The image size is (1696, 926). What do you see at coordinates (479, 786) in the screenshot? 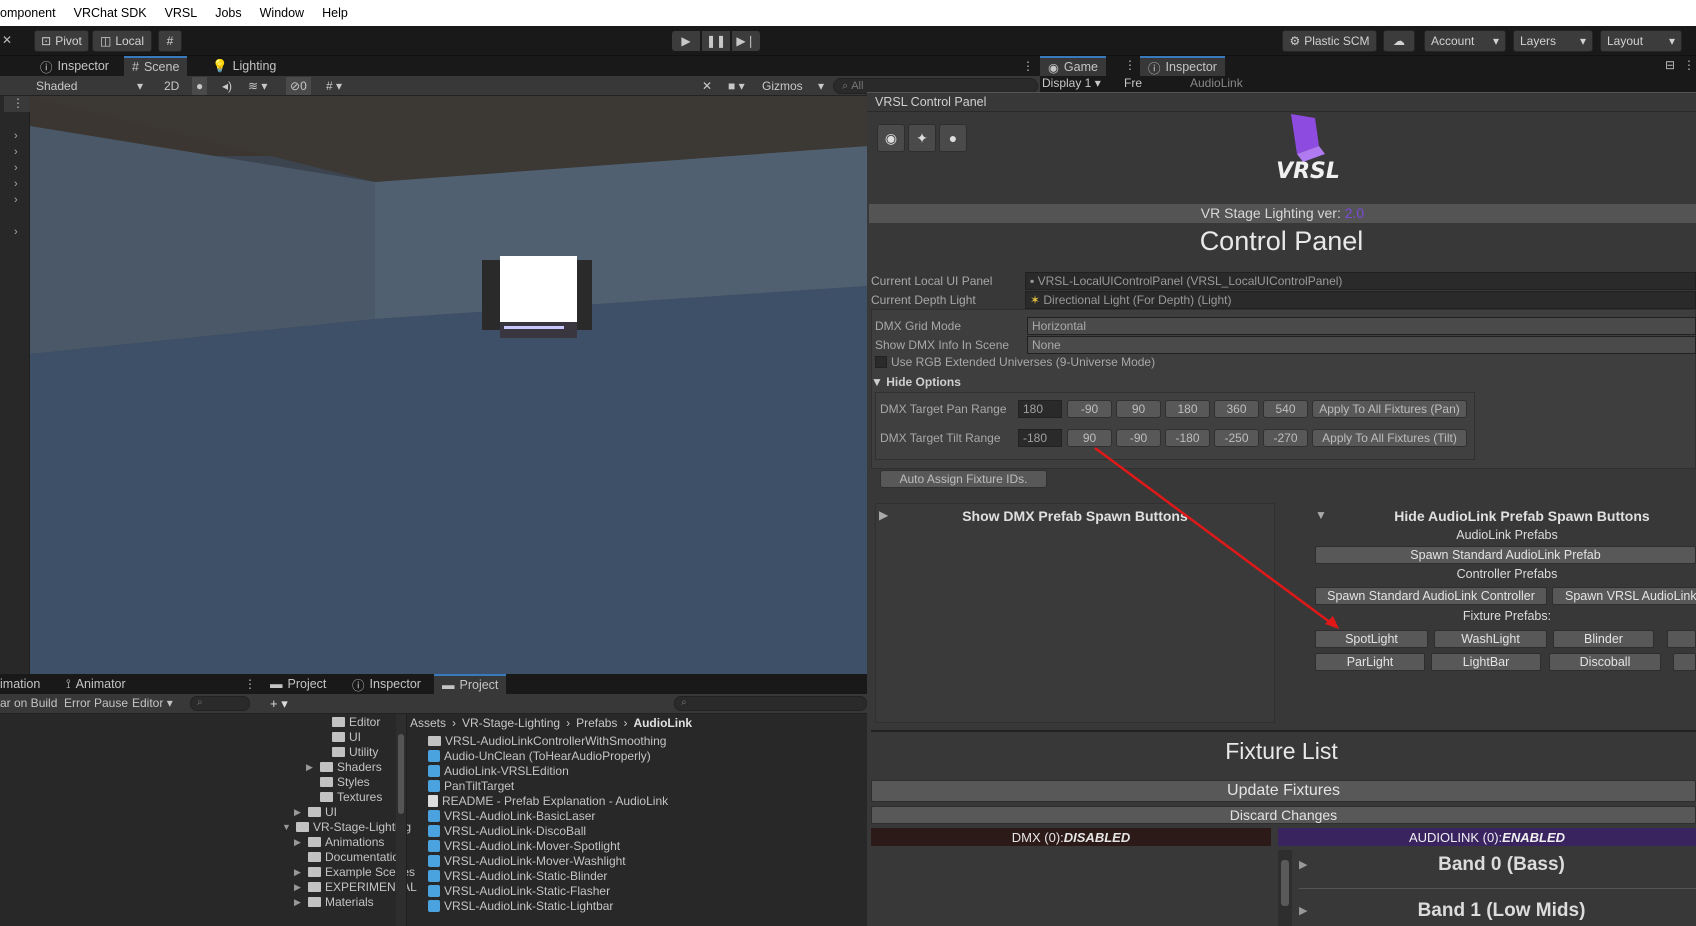
I see `file-item-label: PanTiltTarget` at bounding box center [479, 786].